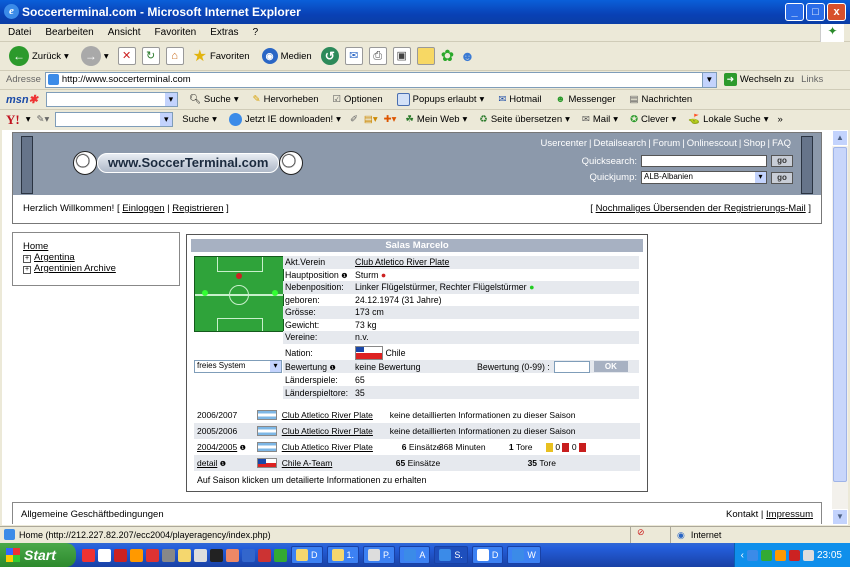 Image resolution: width=850 pixels, height=567 pixels. I want to click on bookmark-icon: ▤▾, so click(371, 119).